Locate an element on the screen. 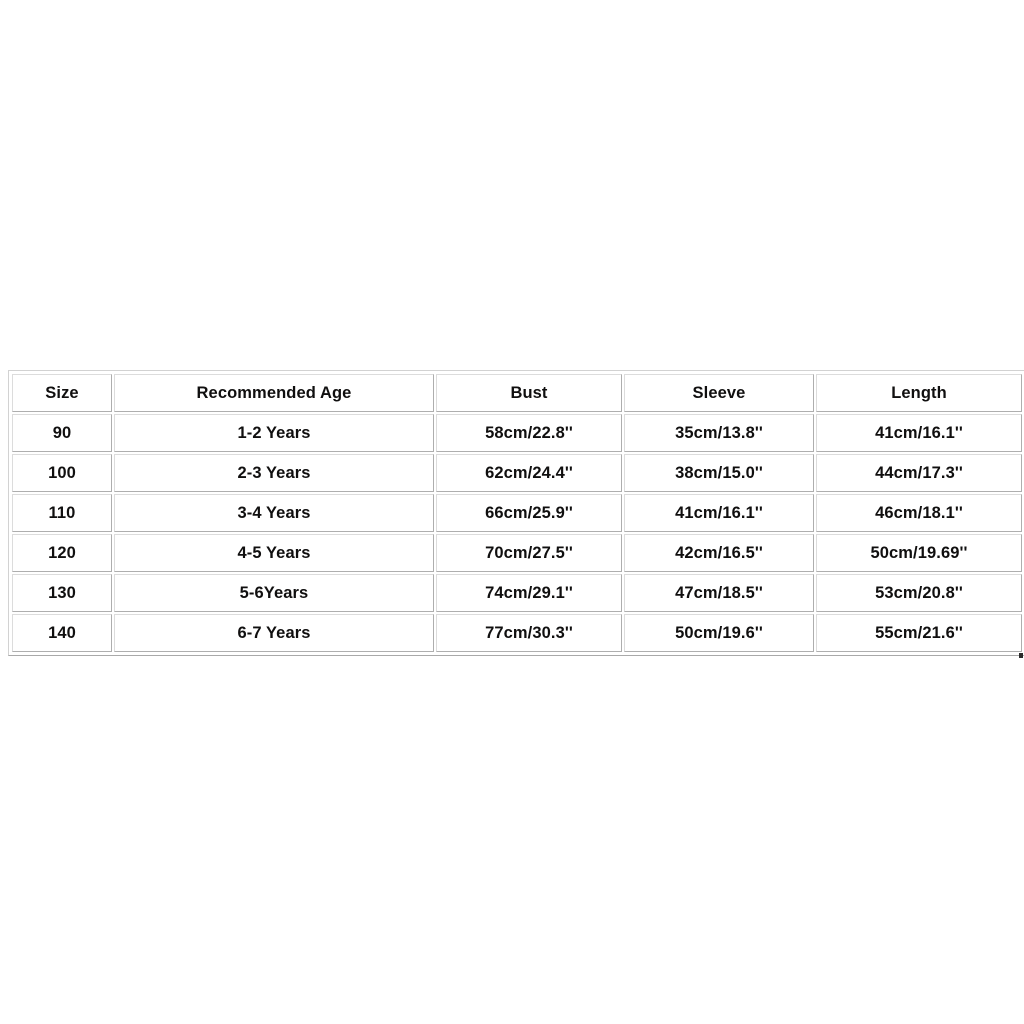  cell-bust: 58cm/22.8'' is located at coordinates (529, 433).